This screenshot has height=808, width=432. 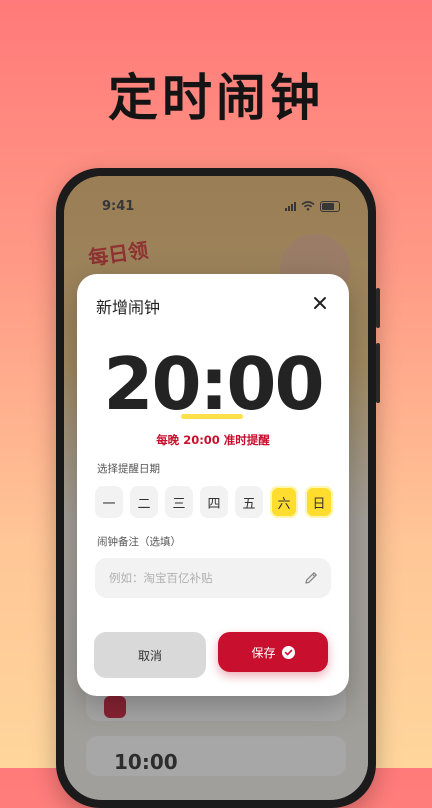 What do you see at coordinates (128, 307) in the screenshot?
I see `dialog-title: 新增闹钟` at bounding box center [128, 307].